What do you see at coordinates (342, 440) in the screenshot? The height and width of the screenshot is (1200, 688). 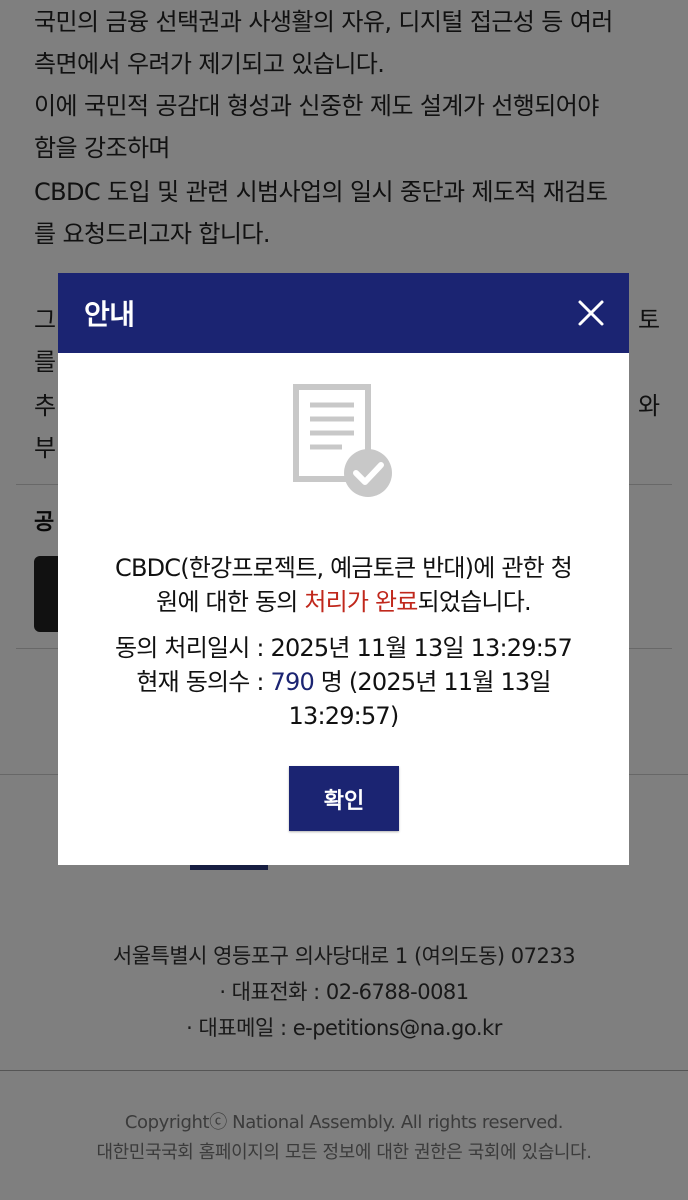 I see `document-check-icon` at bounding box center [342, 440].